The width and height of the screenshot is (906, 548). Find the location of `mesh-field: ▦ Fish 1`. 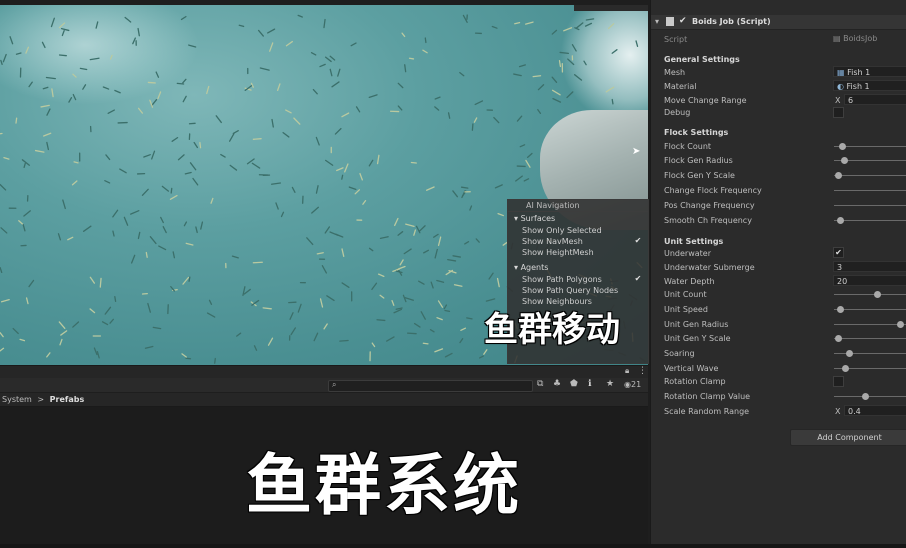

mesh-field: ▦ Fish 1 is located at coordinates (869, 71).